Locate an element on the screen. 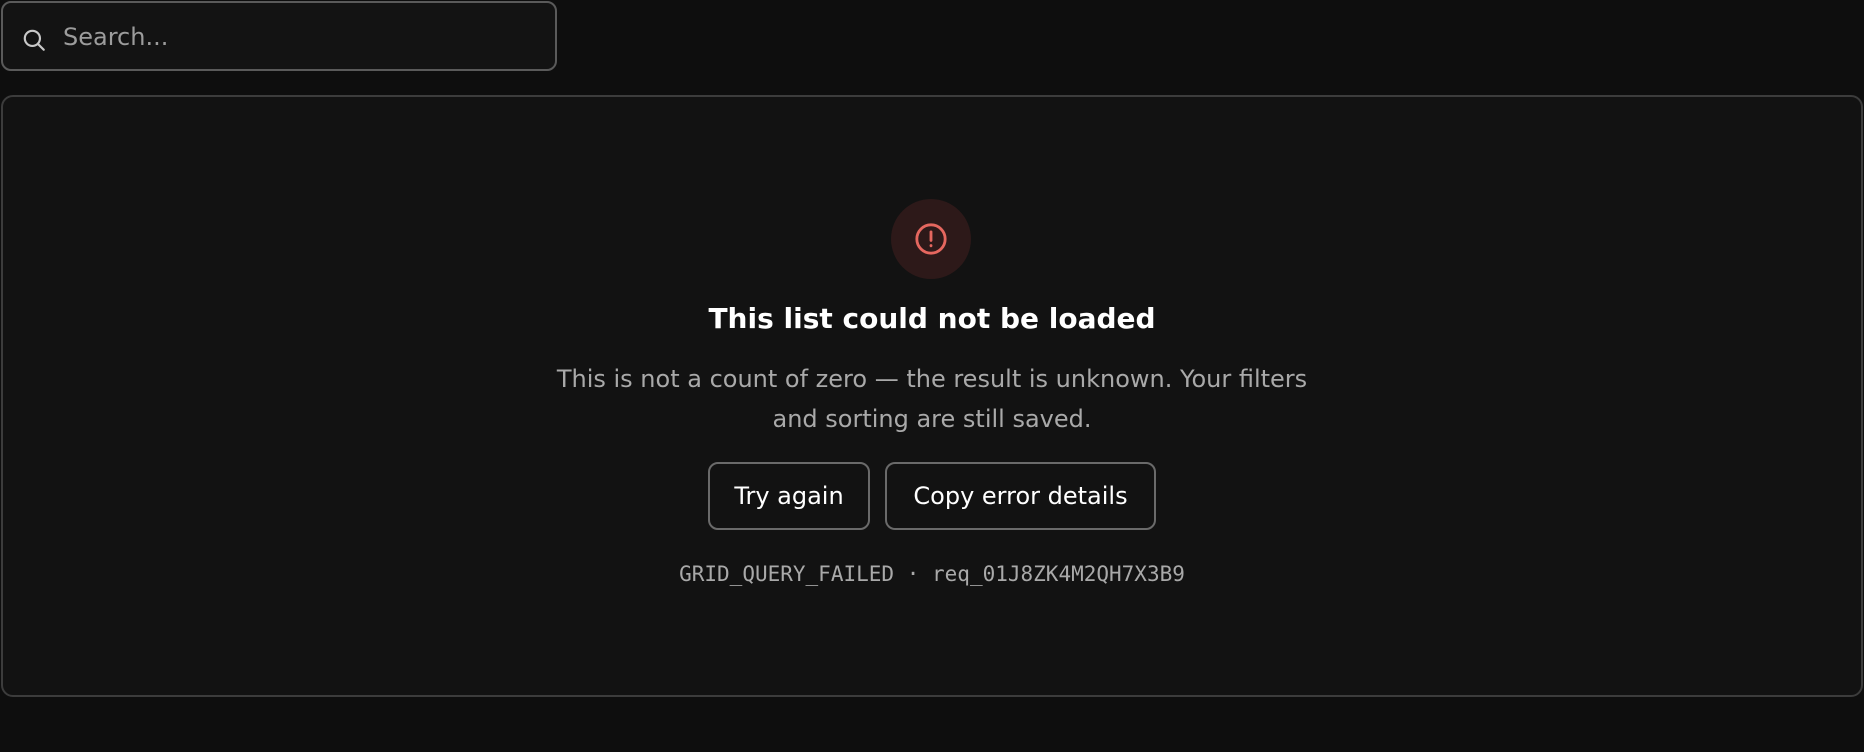  error-title: This list could not be loaded is located at coordinates (932, 318).